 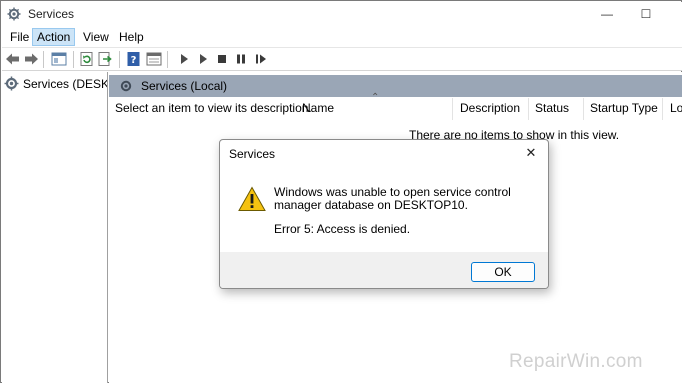 I want to click on window-title: Services, so click(x=51, y=14).